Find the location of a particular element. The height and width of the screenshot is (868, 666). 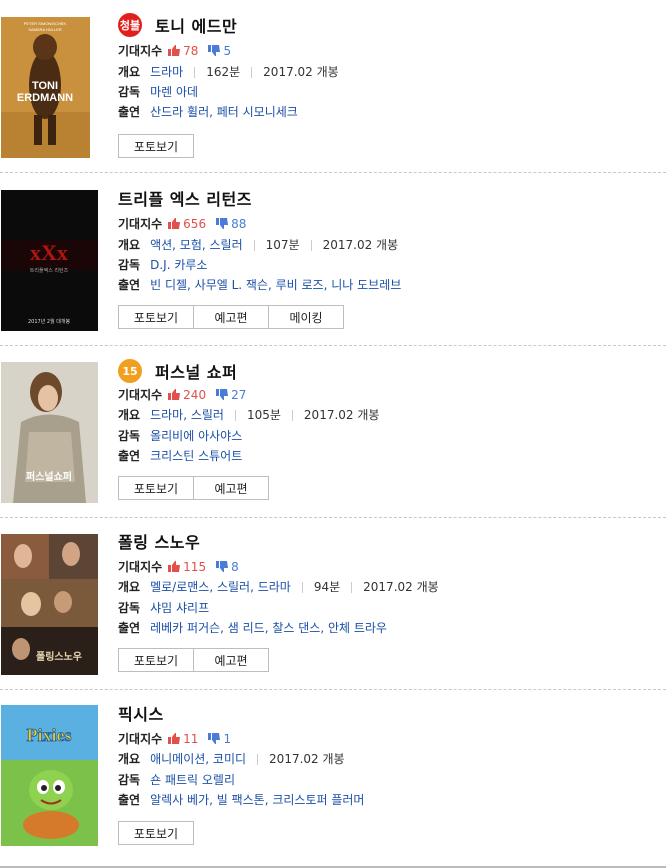

dislike-count: 27 is located at coordinates (231, 395).